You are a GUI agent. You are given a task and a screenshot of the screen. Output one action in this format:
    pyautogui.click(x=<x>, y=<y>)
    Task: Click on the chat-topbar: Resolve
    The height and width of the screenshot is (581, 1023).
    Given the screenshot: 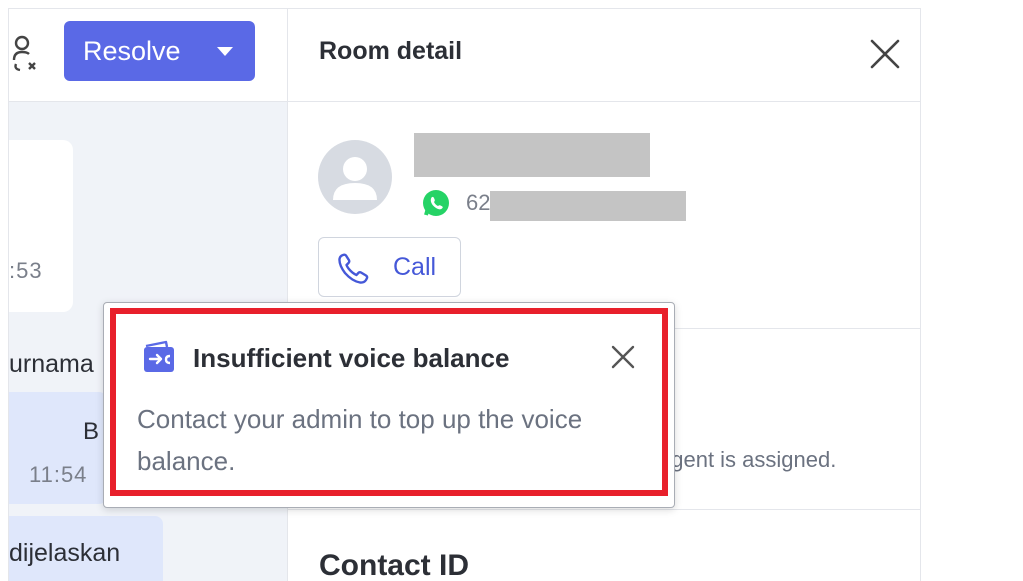 What is the action you would take?
    pyautogui.click(x=148, y=55)
    